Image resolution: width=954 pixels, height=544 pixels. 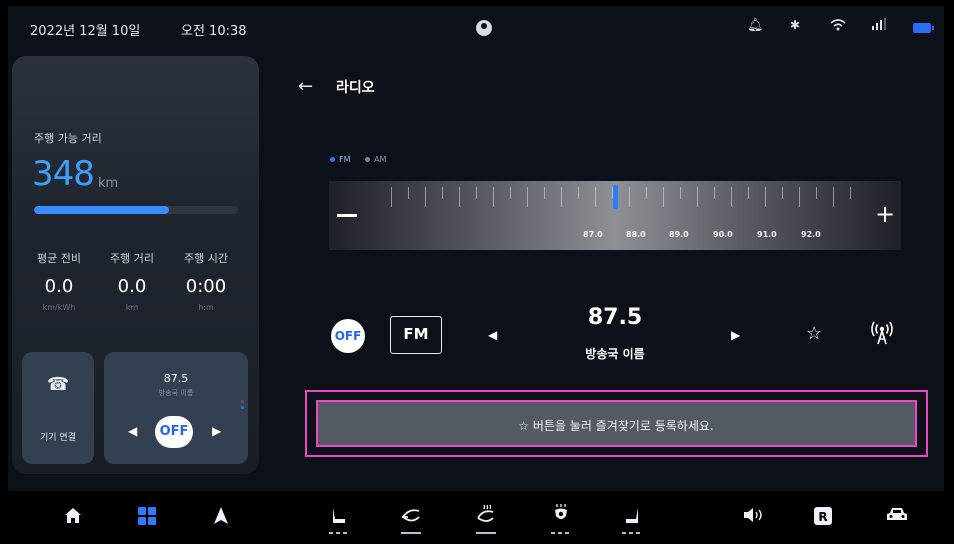 What do you see at coordinates (174, 432) in the screenshot?
I see `mini-off-button: OFF` at bounding box center [174, 432].